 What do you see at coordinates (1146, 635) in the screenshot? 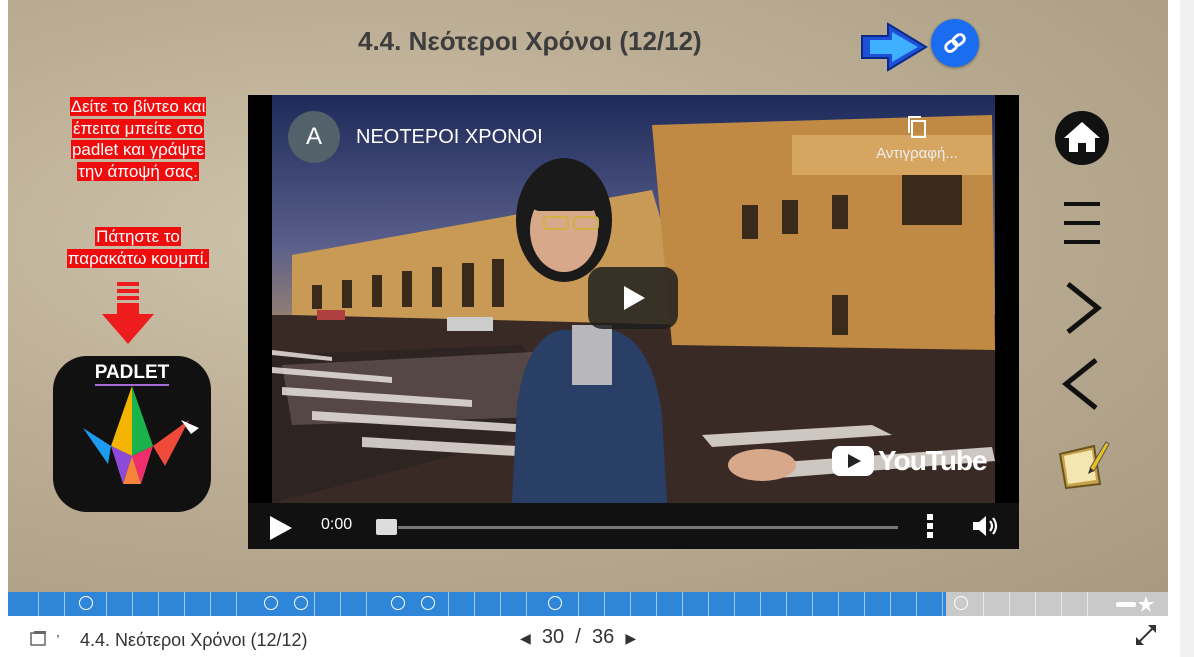
I see `fullscreen-icon` at bounding box center [1146, 635].